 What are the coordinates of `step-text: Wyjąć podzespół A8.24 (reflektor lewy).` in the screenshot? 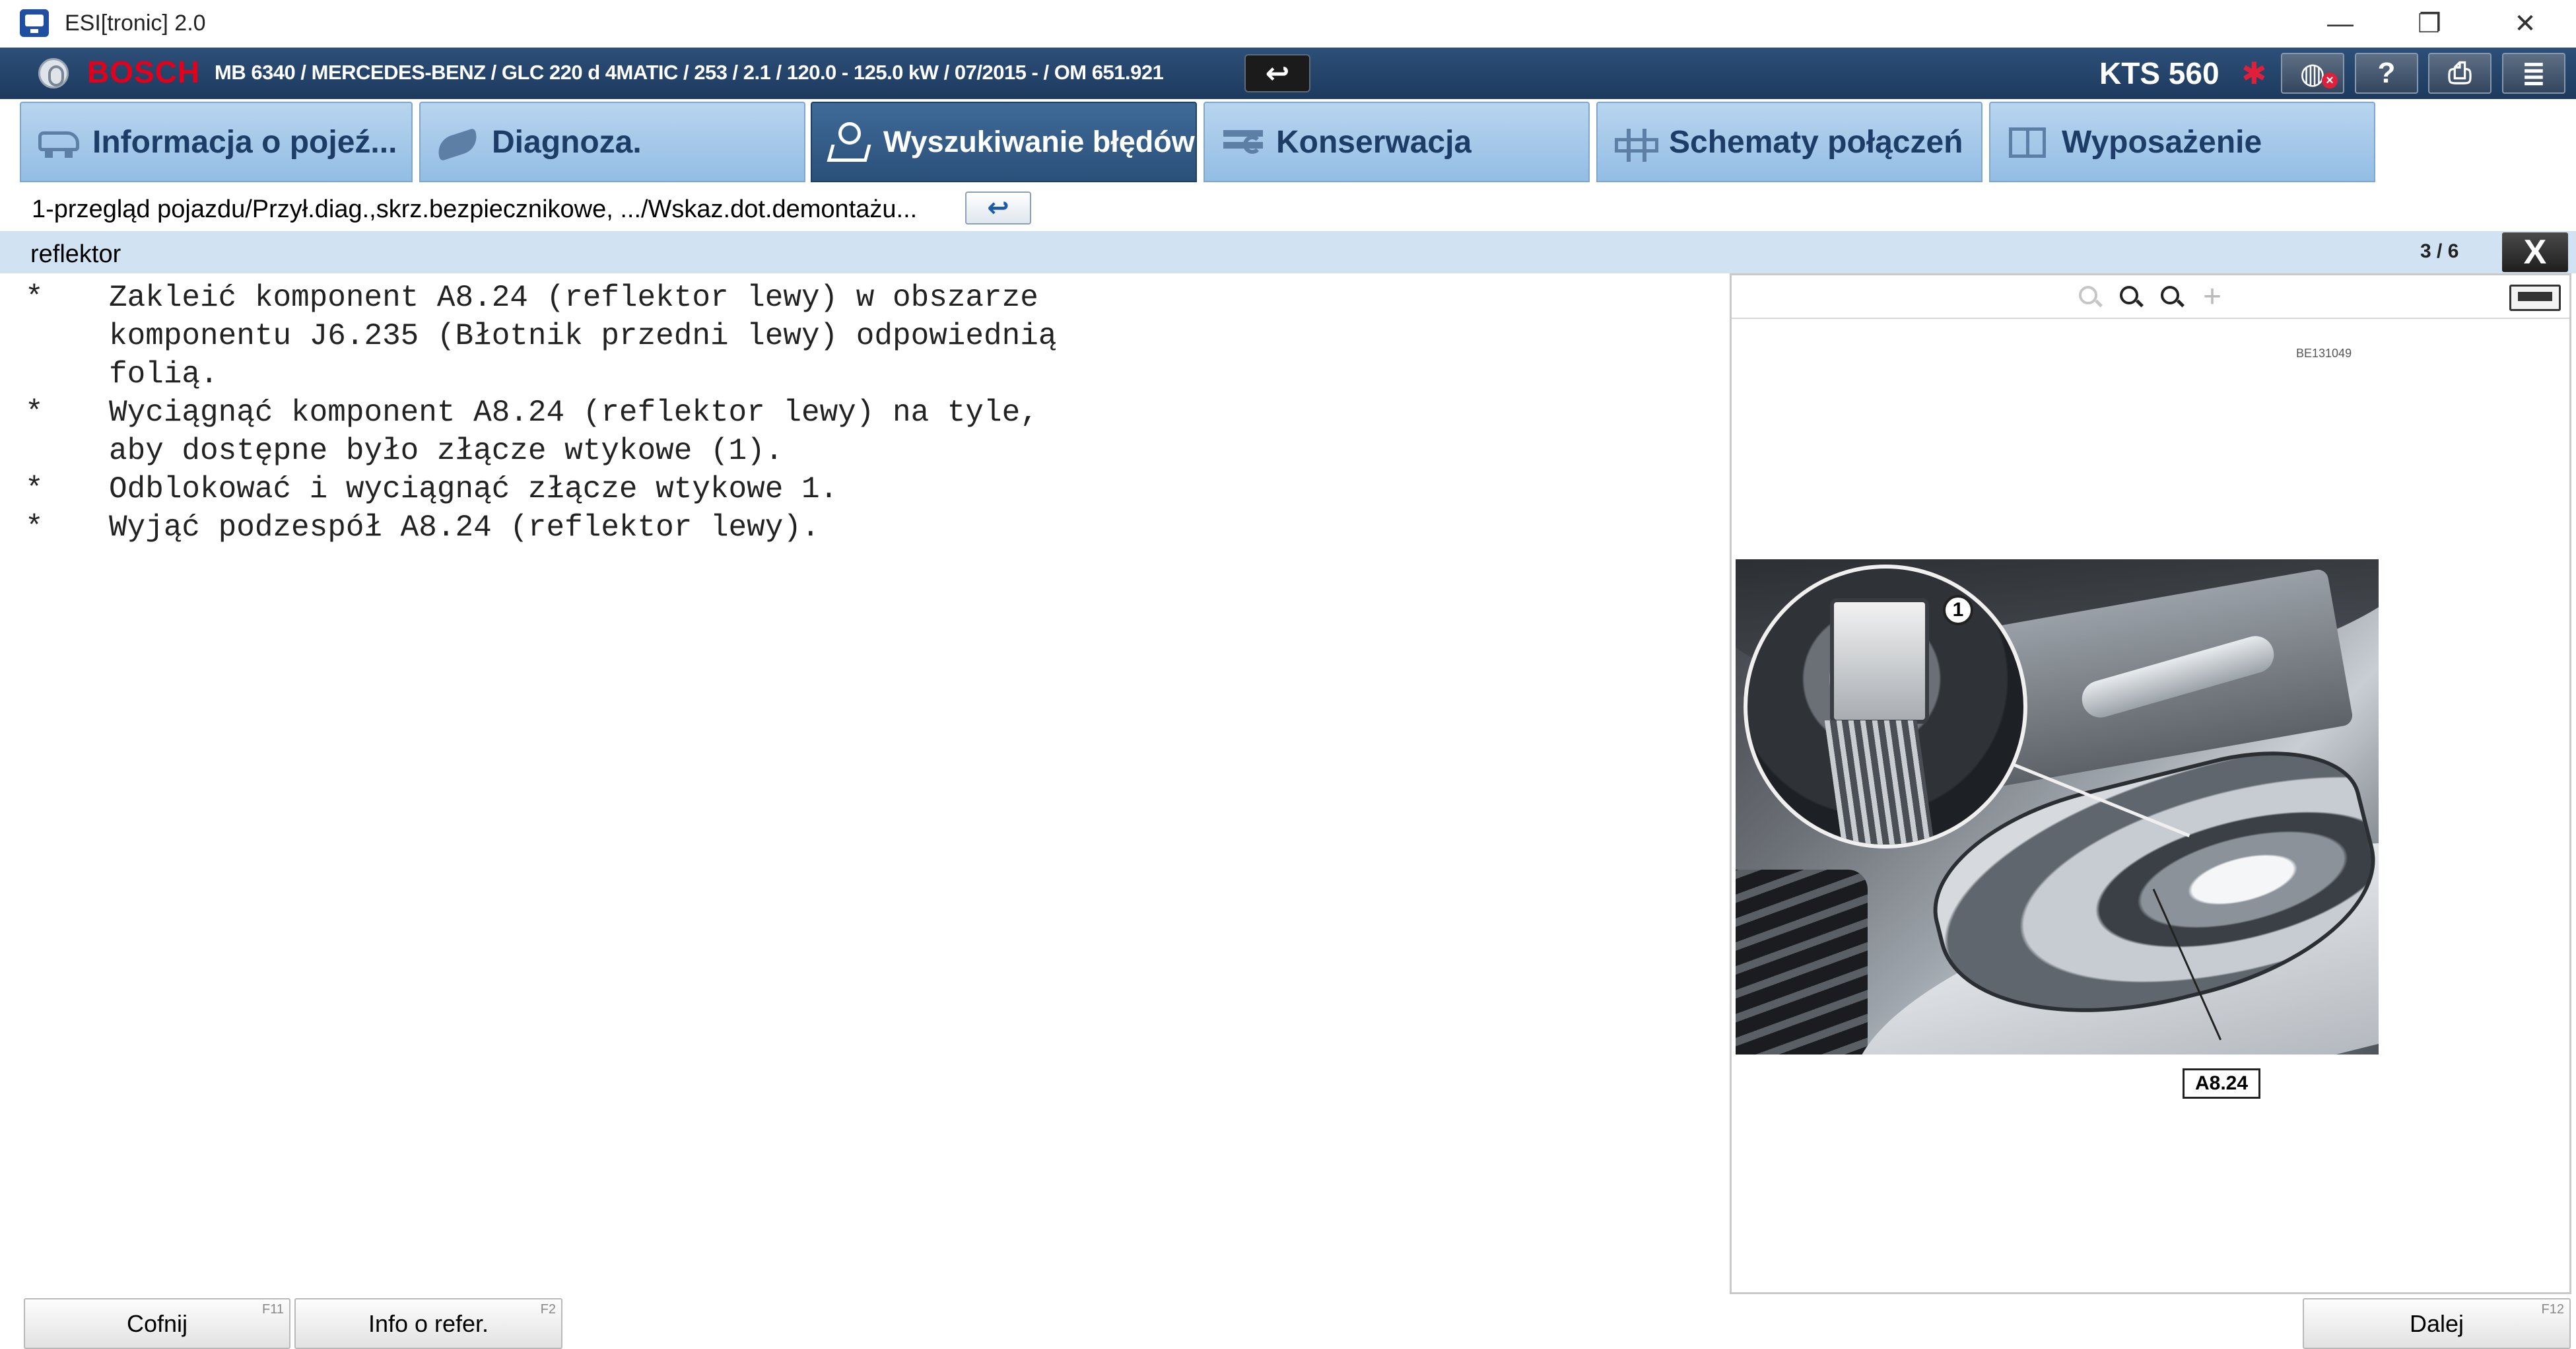 It's located at (464, 527).